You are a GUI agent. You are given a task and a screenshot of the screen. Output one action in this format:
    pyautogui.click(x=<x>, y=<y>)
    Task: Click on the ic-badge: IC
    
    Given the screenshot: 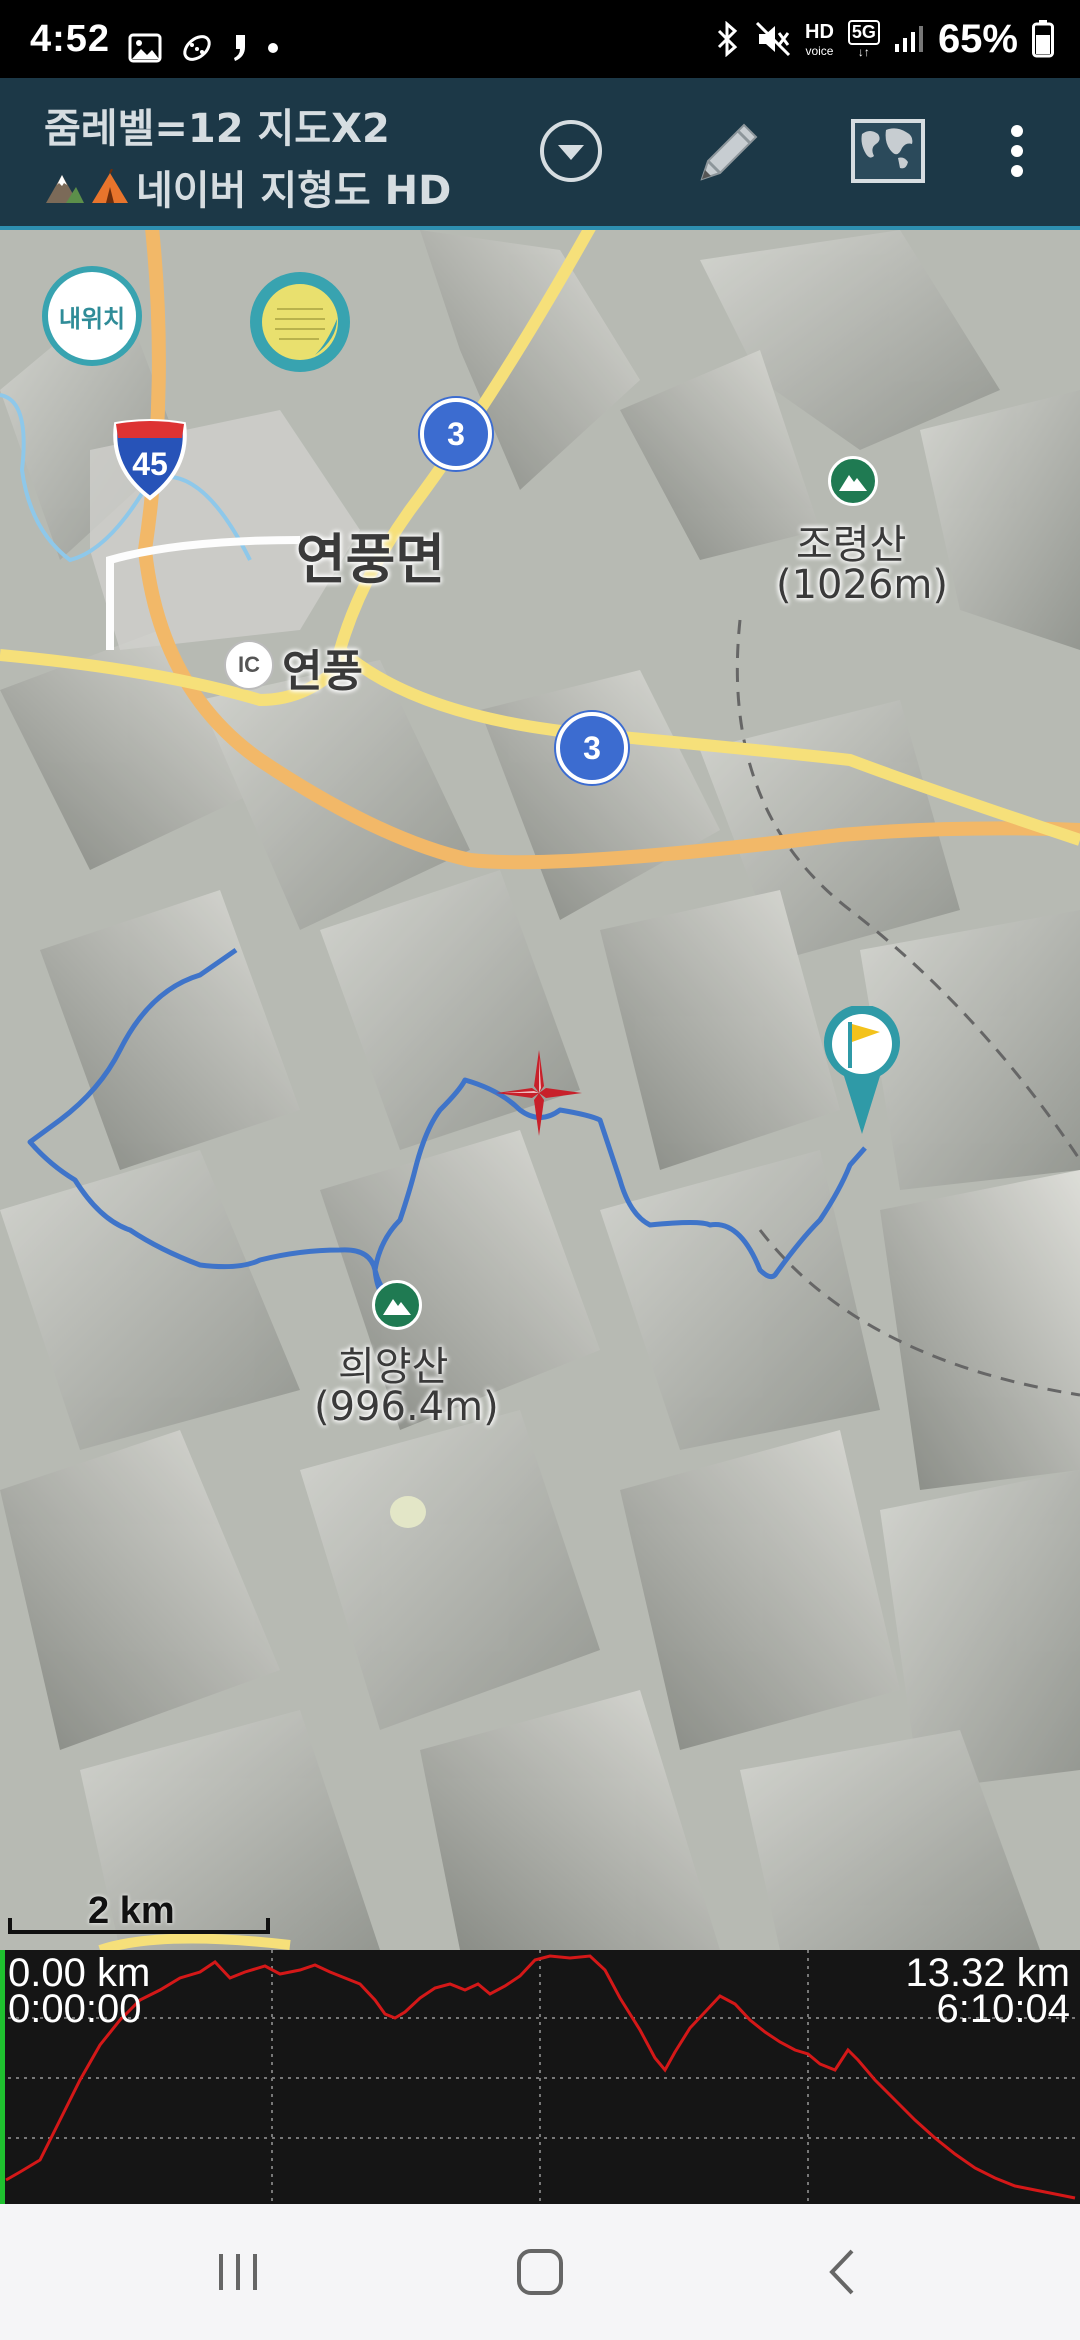 What is the action you would take?
    pyautogui.click(x=249, y=665)
    